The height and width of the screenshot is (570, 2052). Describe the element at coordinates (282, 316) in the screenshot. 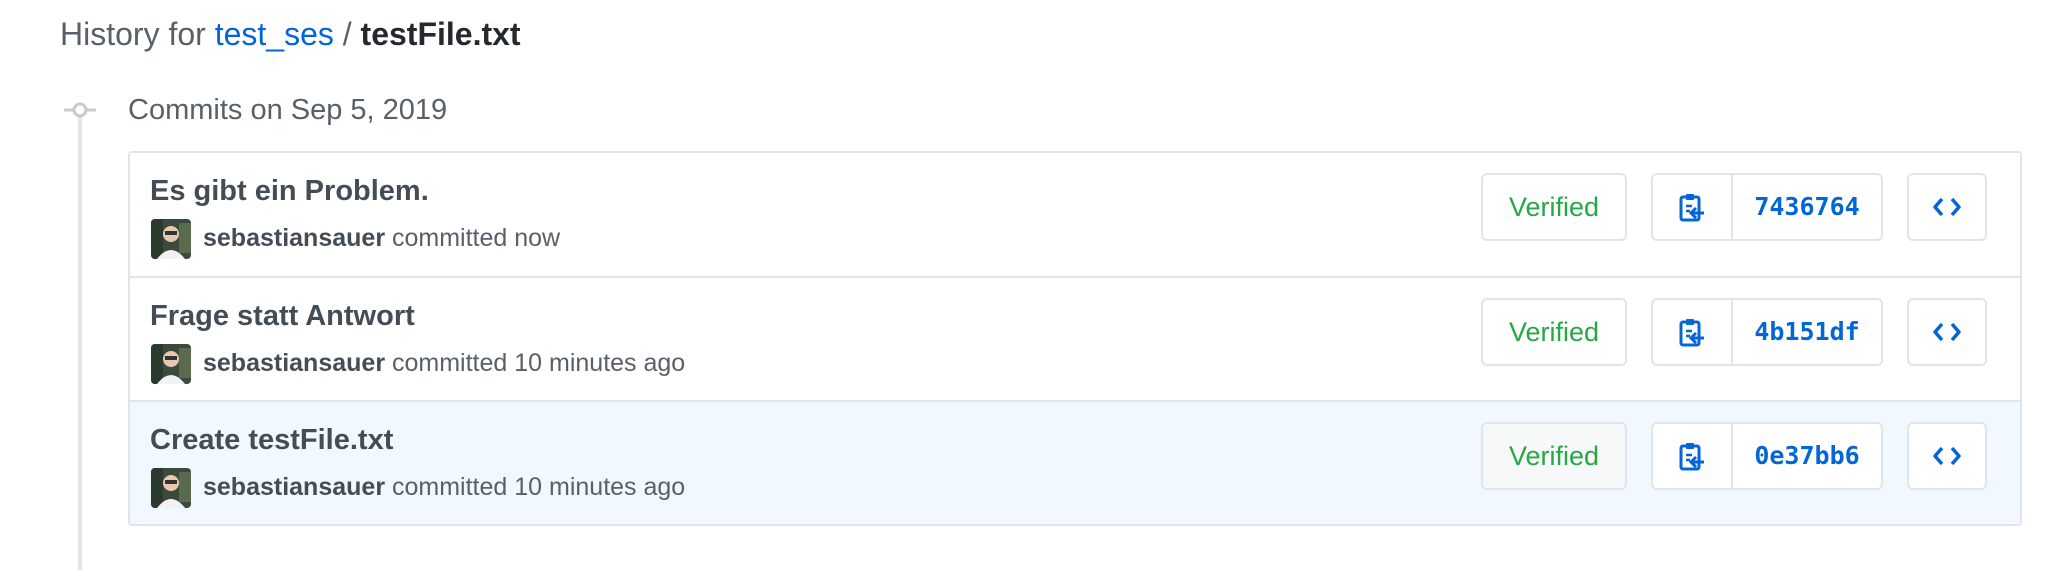

I see `commit-title-link: Frage statt Antwort` at that location.